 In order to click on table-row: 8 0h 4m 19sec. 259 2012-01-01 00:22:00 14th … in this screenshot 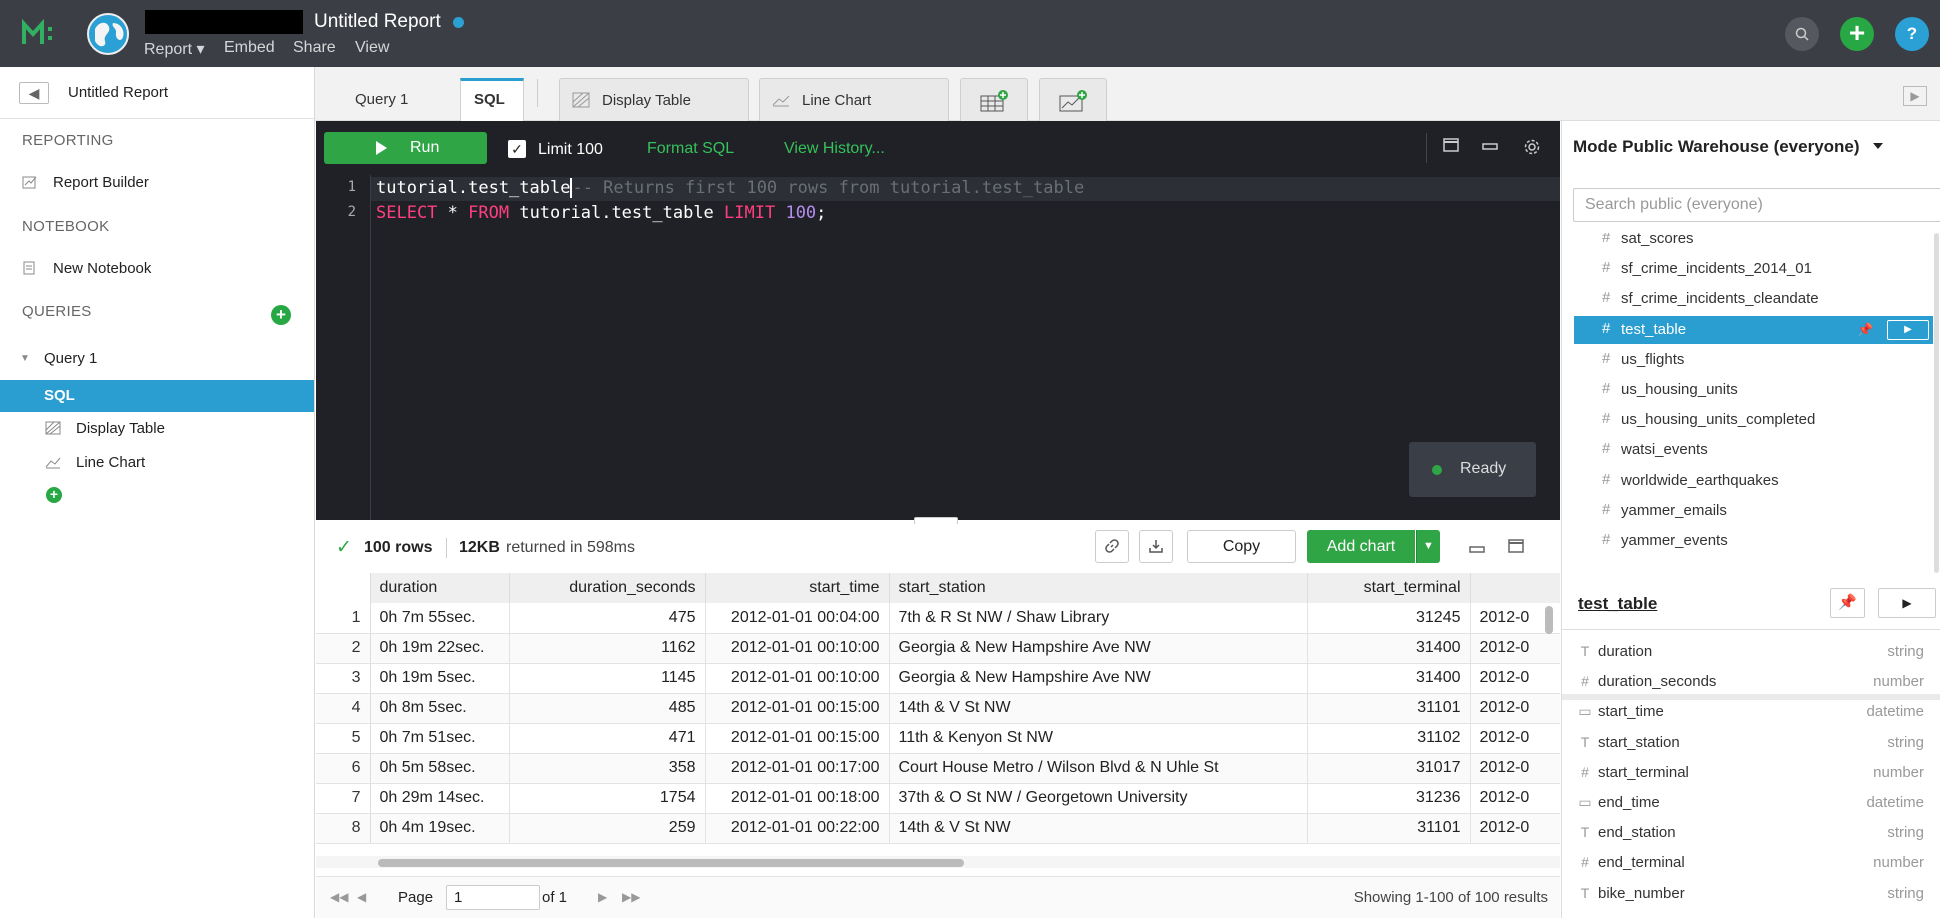, I will do `click(938, 828)`.